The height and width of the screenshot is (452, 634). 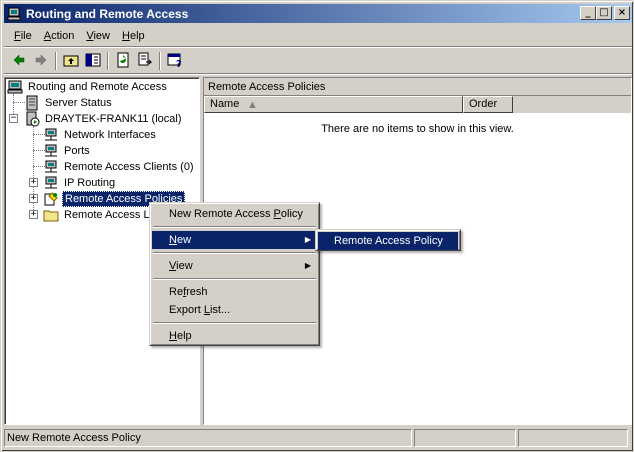 What do you see at coordinates (23, 36) in the screenshot?
I see `menu-file: File` at bounding box center [23, 36].